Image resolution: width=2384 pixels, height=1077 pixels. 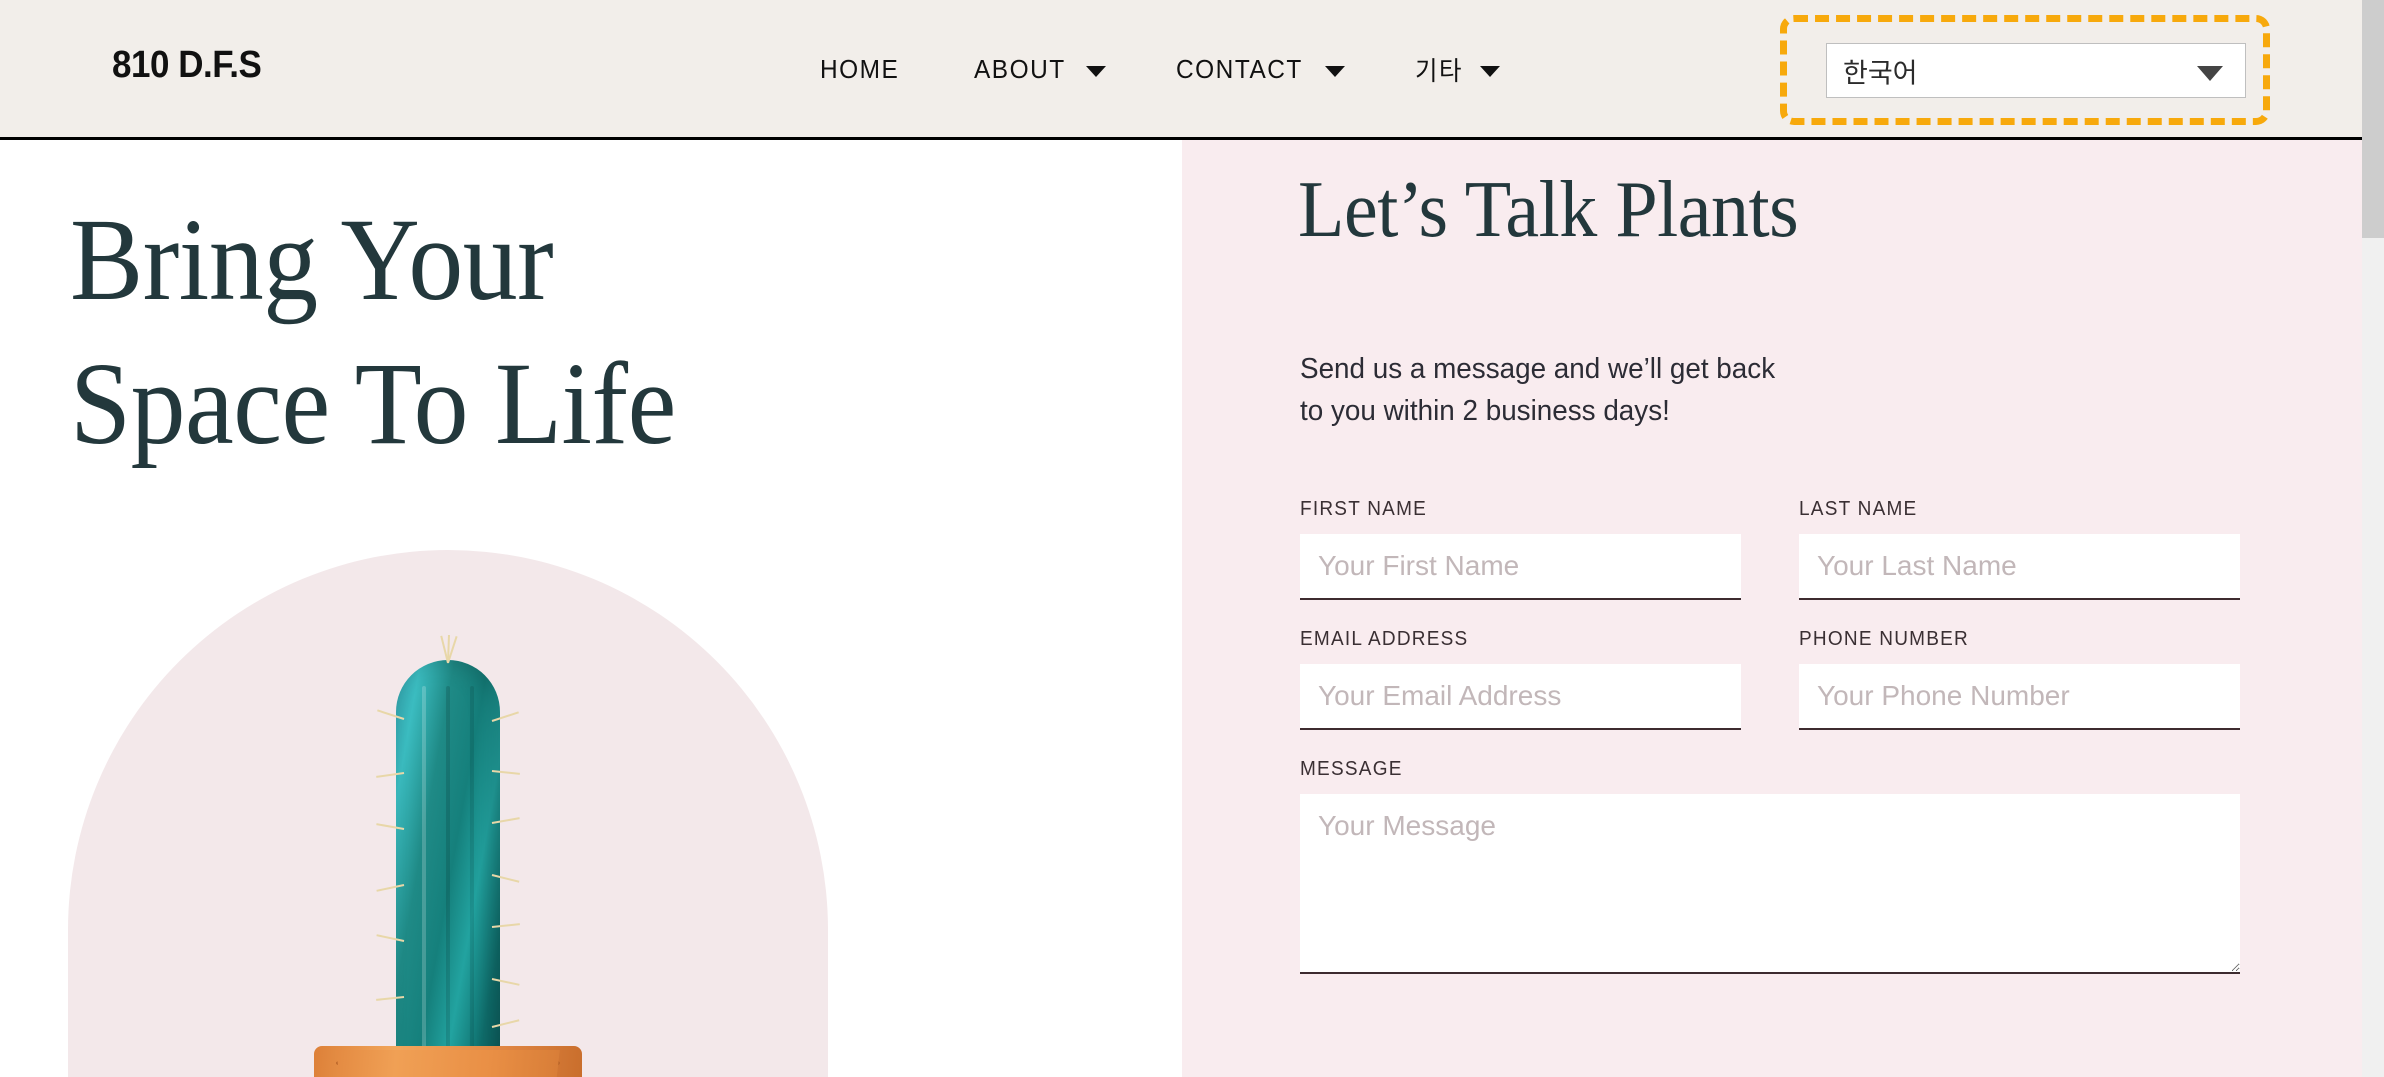 What do you see at coordinates (373, 331) in the screenshot?
I see `page-title: Bring Your Space To Life` at bounding box center [373, 331].